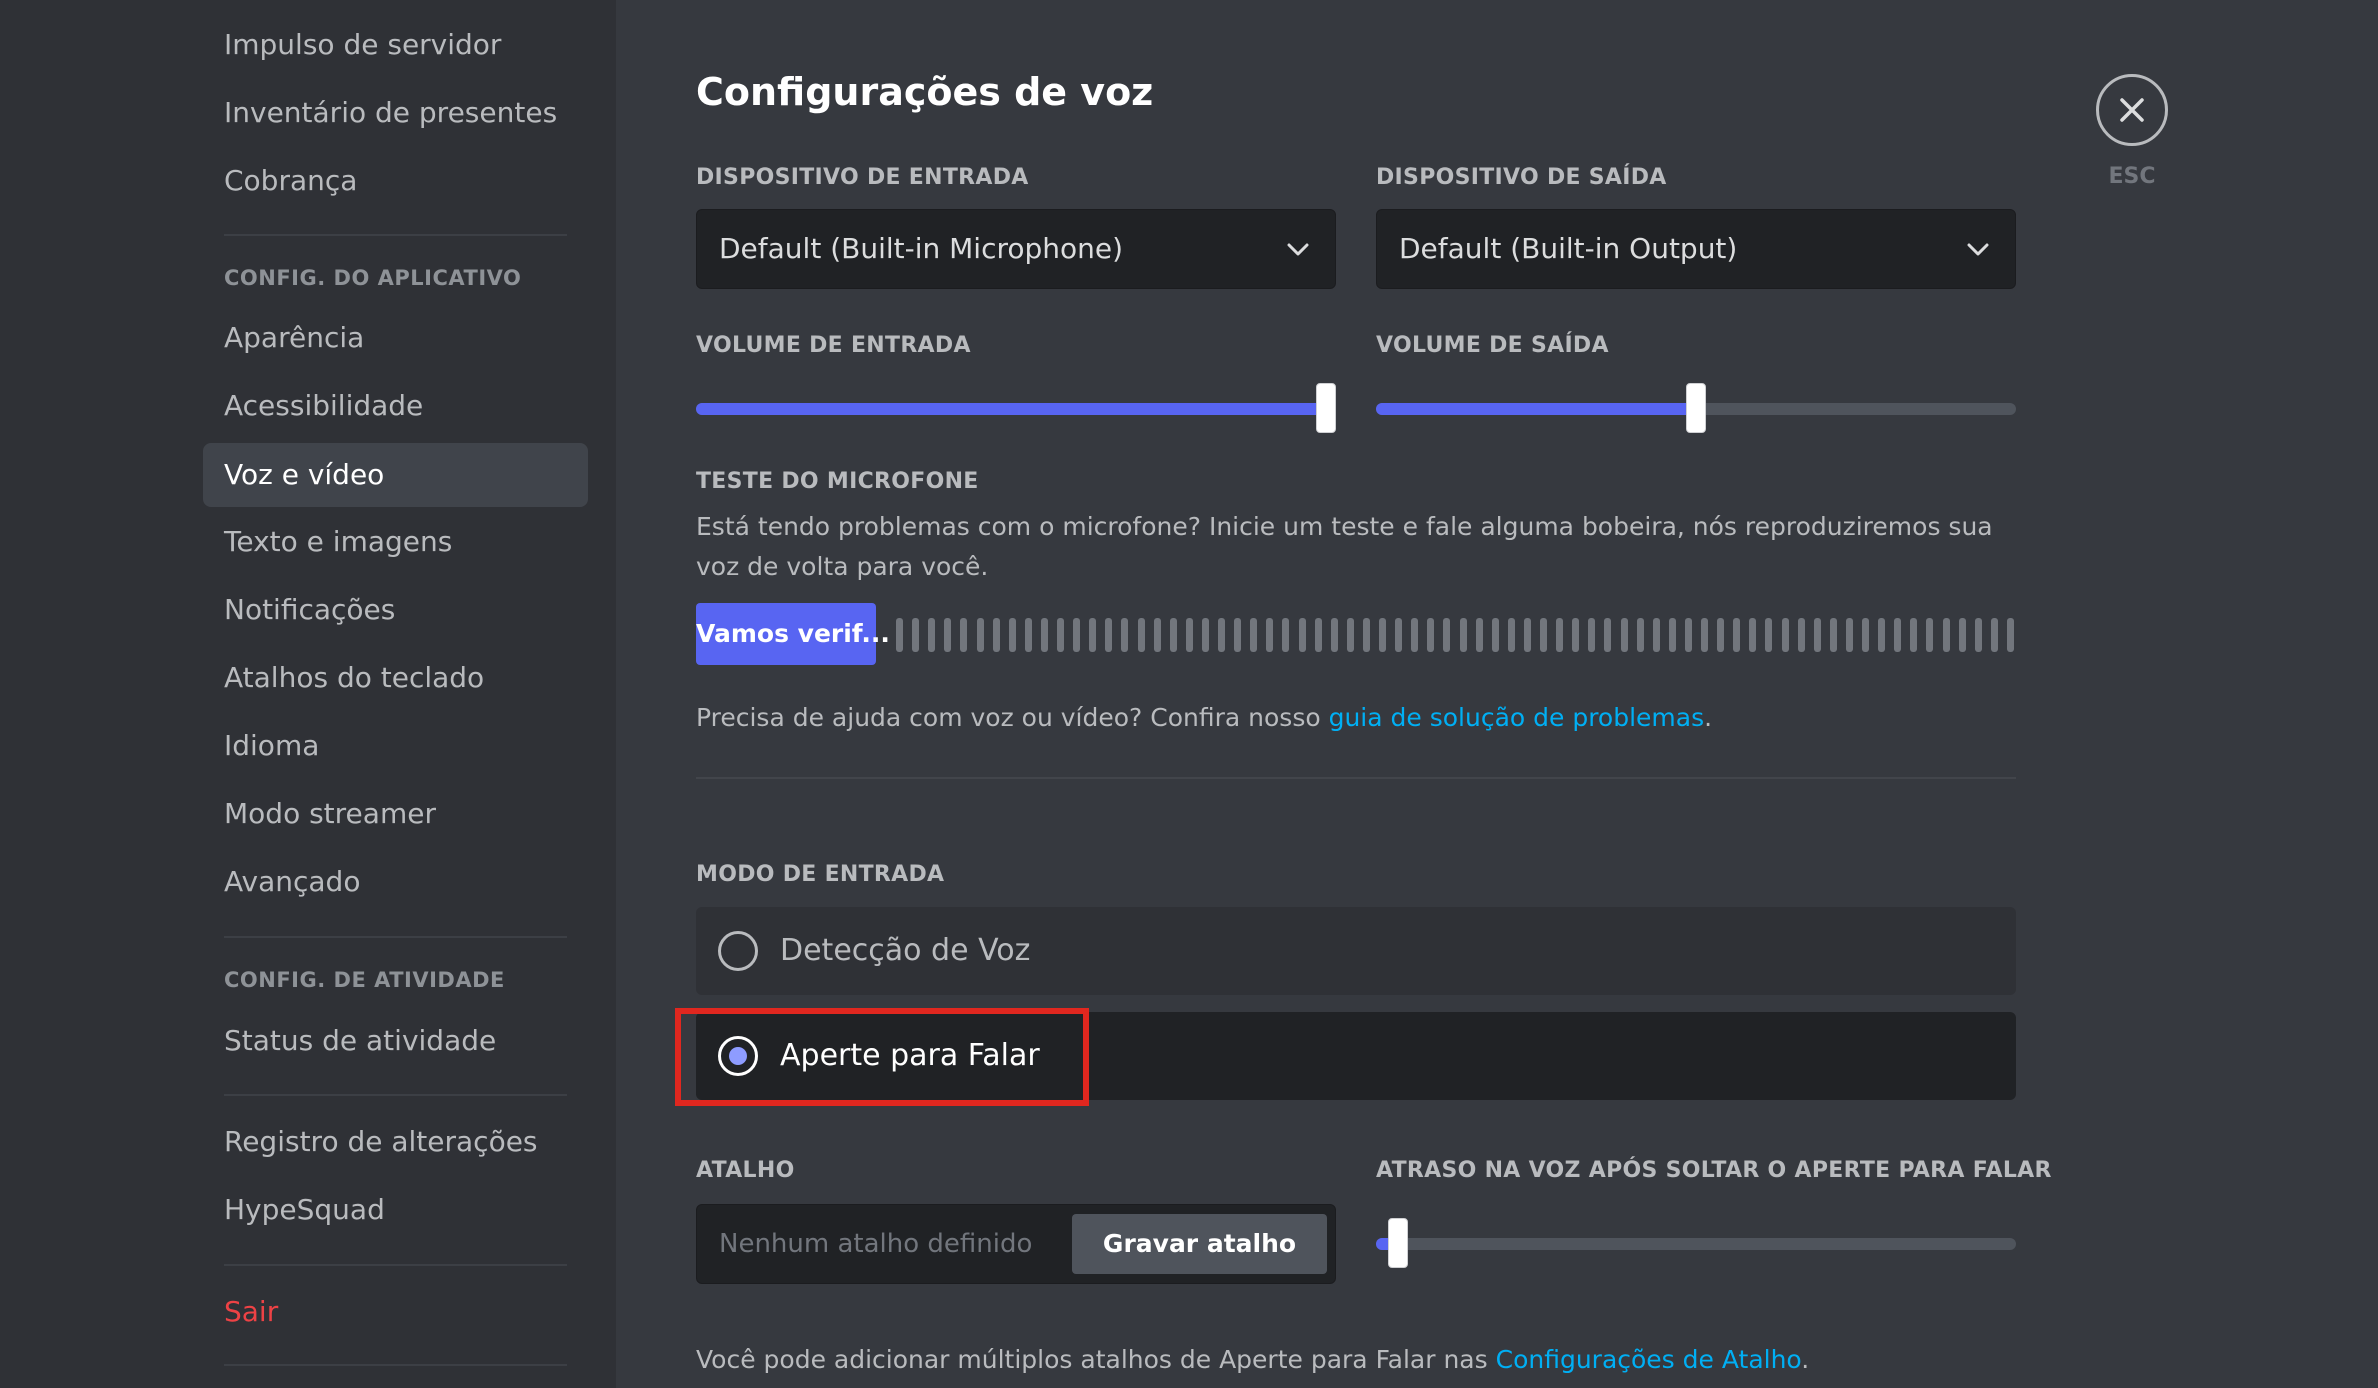  Describe the element at coordinates (738, 951) in the screenshot. I see `radio-button` at that location.